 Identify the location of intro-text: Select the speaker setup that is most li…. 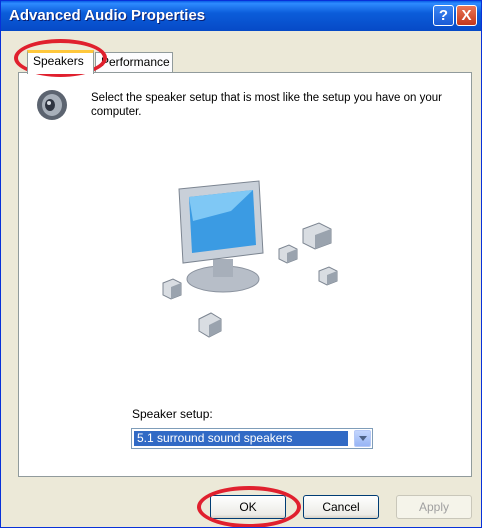
(266, 105).